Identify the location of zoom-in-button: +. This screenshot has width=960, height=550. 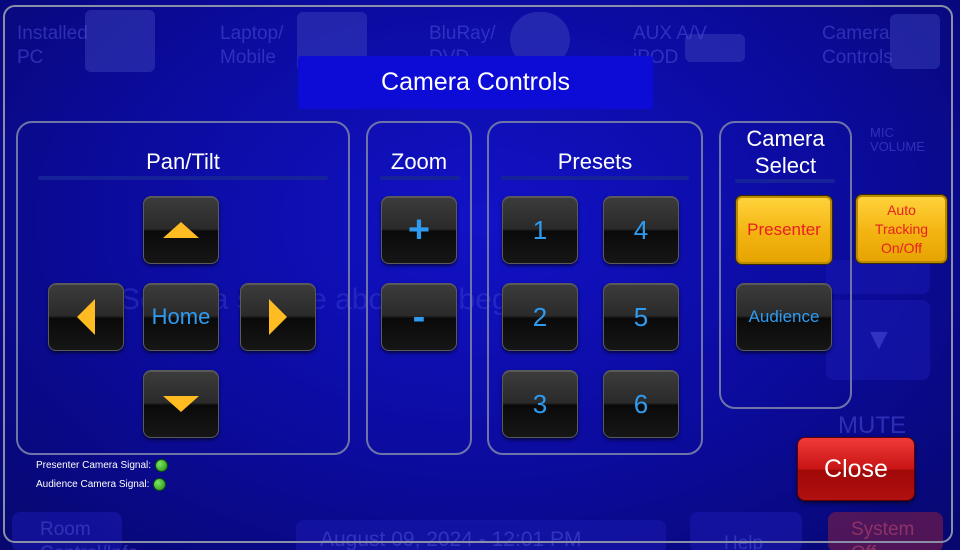
(419, 230).